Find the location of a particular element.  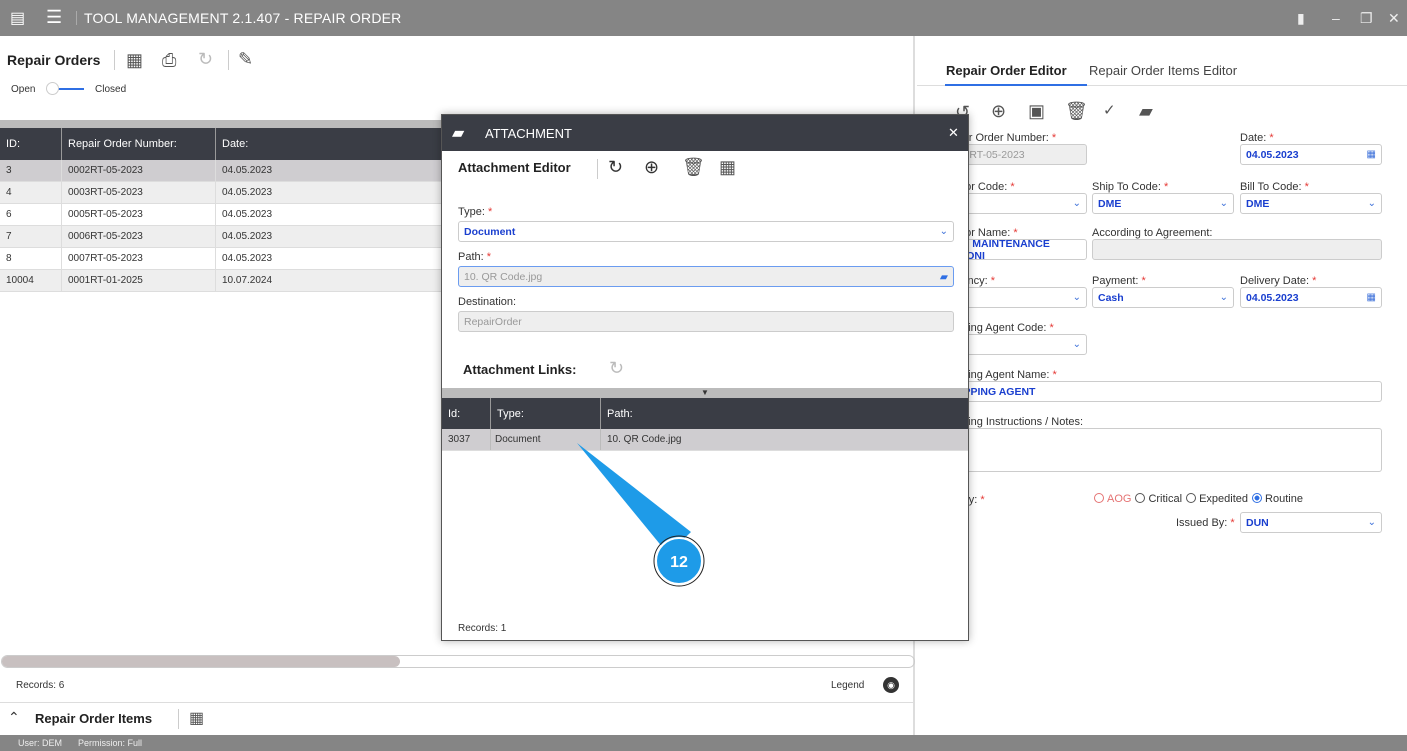

print-icon: ⎙ is located at coordinates (169, 60).